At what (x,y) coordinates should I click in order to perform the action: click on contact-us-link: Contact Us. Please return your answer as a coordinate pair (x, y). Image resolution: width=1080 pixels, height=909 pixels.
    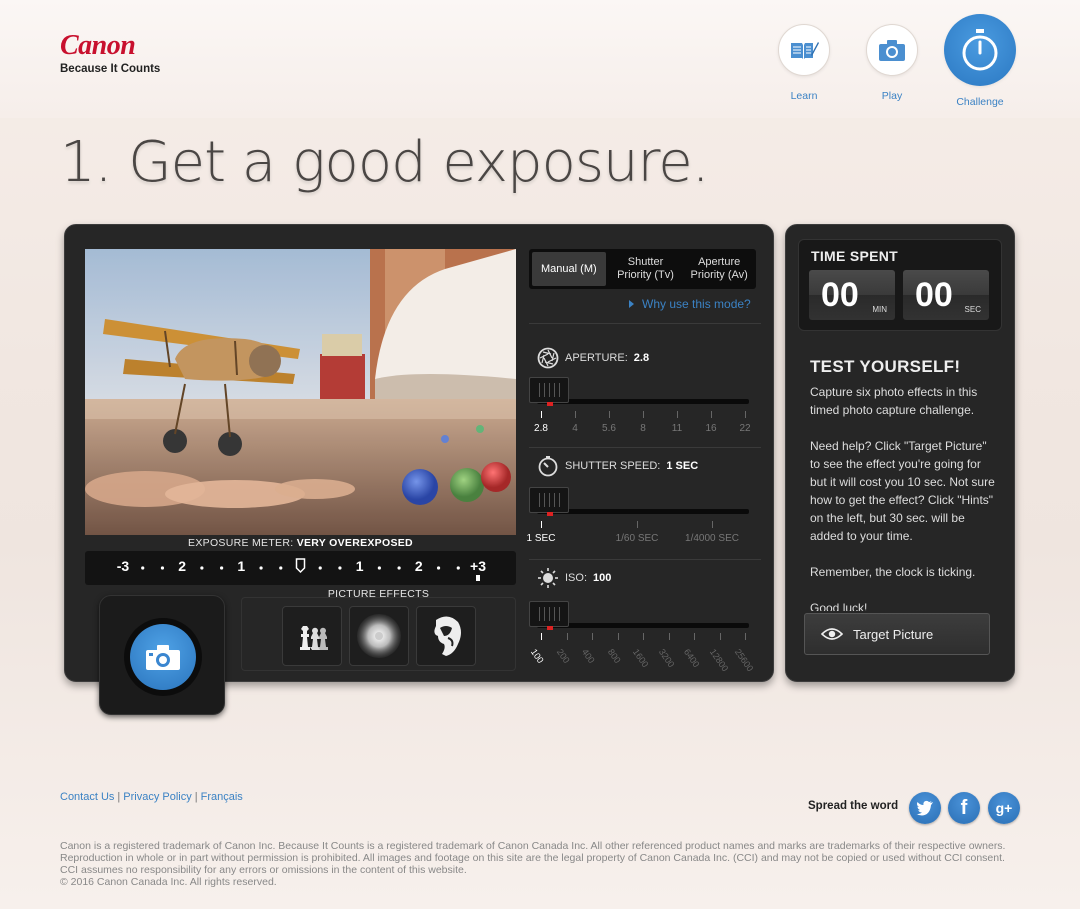
    Looking at the image, I should click on (87, 797).